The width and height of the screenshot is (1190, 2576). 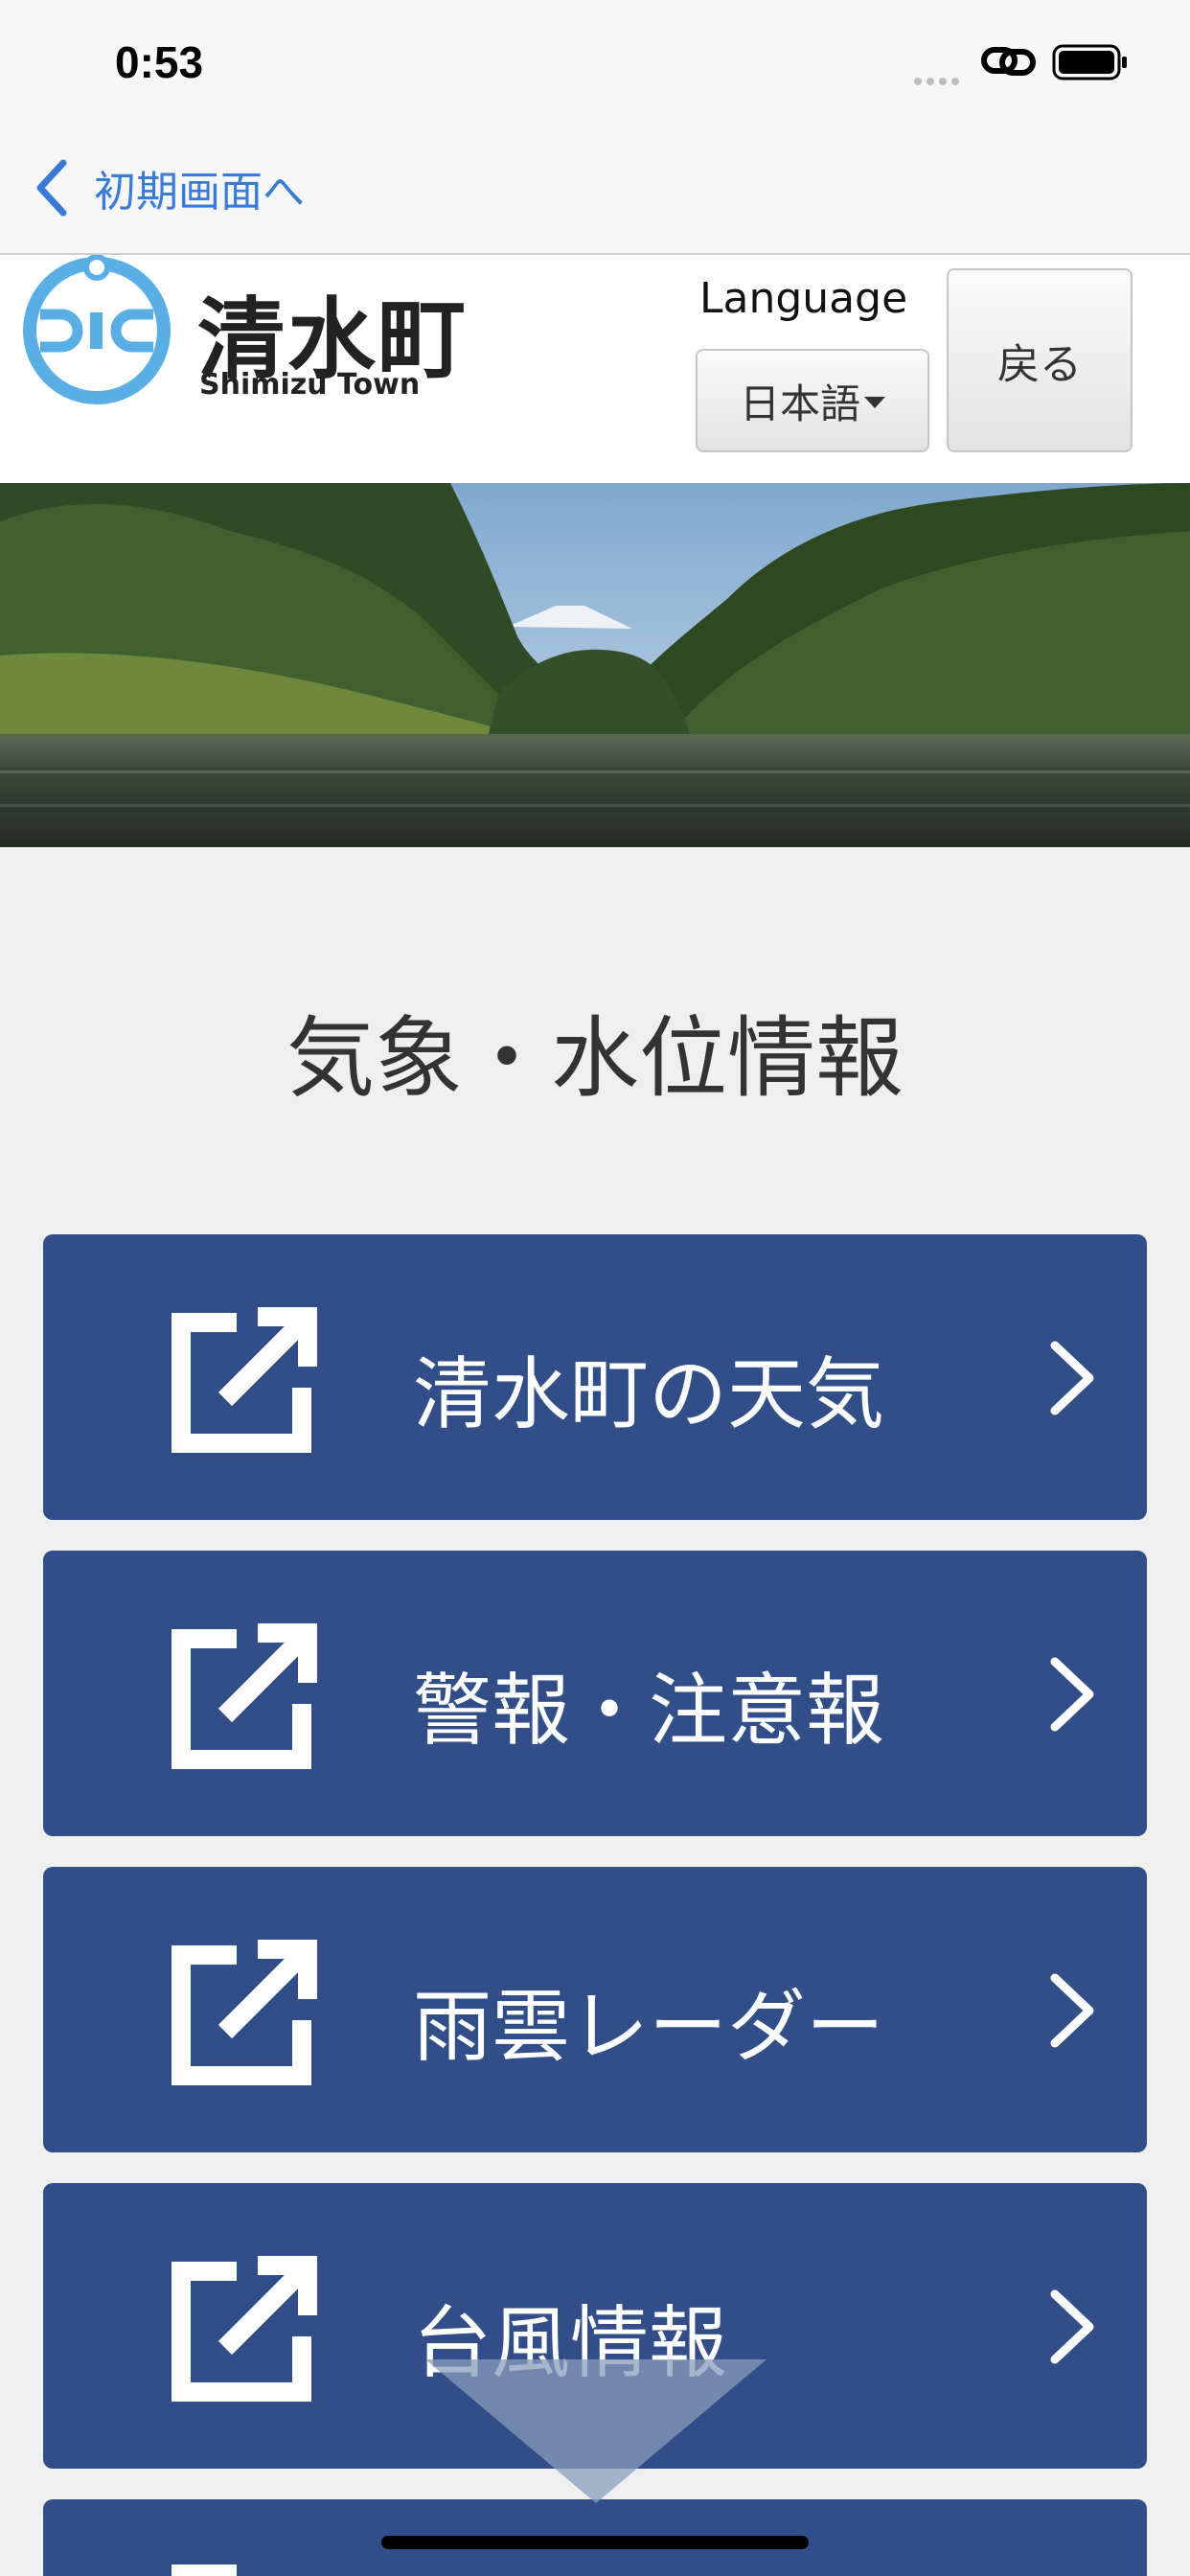 I want to click on back-link-label: 初期画面へ, so click(x=199, y=193).